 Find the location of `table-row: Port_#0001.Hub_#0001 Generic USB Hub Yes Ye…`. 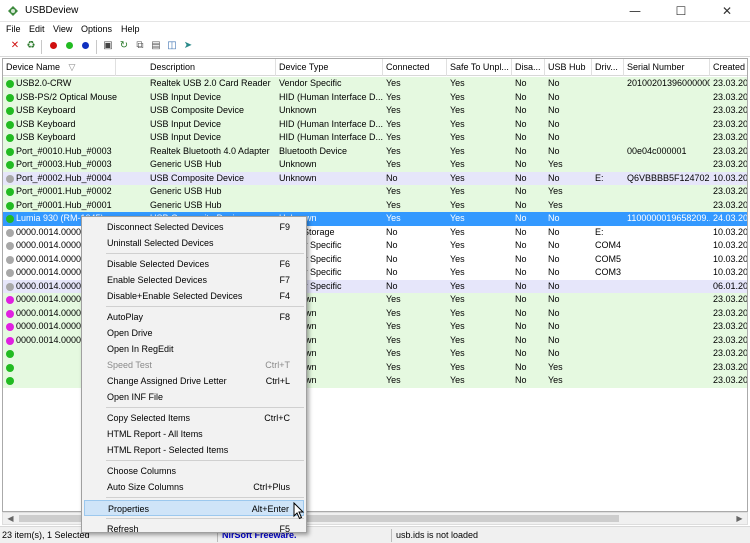

table-row: Port_#0001.Hub_#0001 Generic USB Hub Yes Ye… is located at coordinates (375, 205).